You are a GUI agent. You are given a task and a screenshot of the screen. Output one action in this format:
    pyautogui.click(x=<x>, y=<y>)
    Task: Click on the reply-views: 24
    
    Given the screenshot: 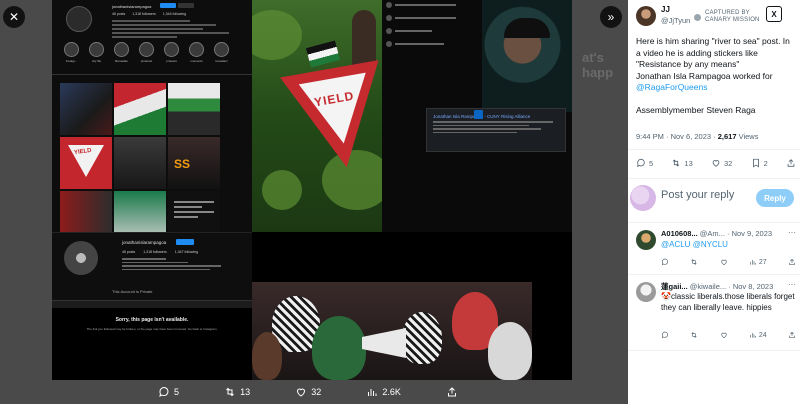 What is the action you would take?
    pyautogui.click(x=758, y=335)
    